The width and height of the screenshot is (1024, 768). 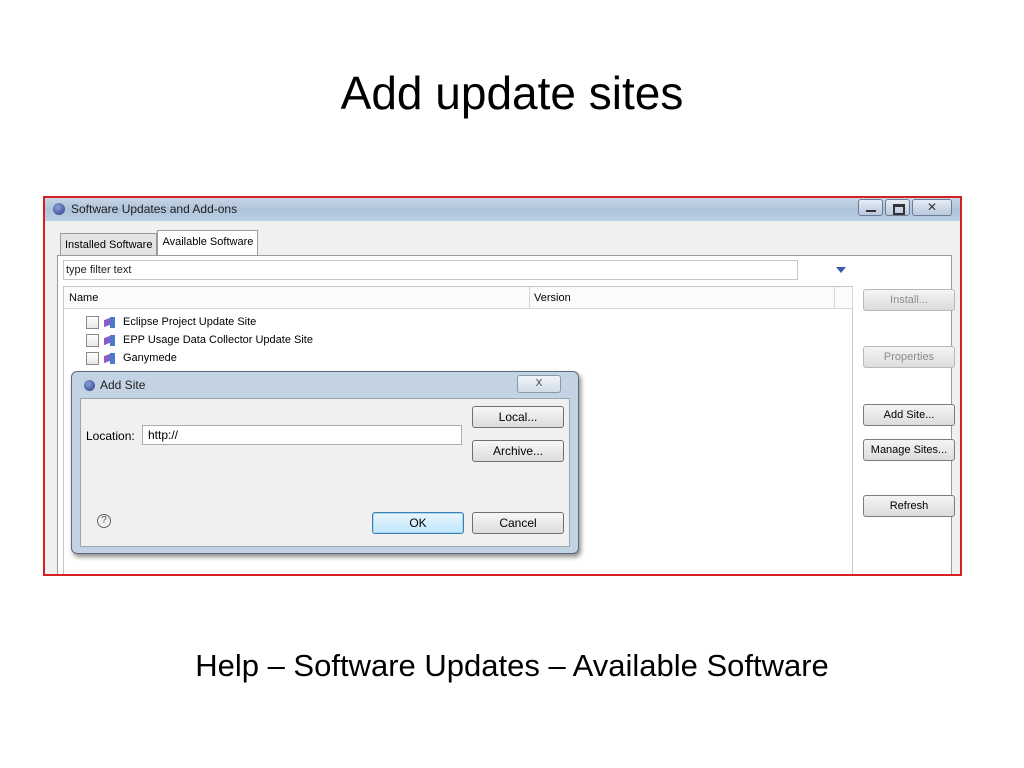 I want to click on properties-button: Properties, so click(x=909, y=357).